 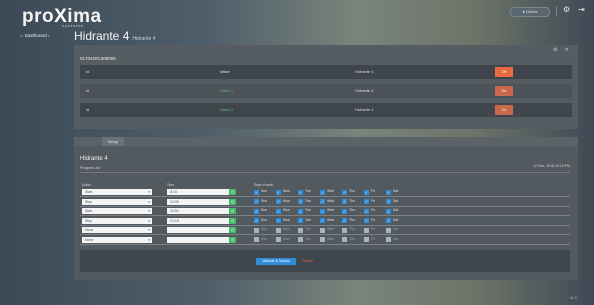 I want to click on breadcrumb: ⌂ Dashboard ›, so click(x=35, y=35).